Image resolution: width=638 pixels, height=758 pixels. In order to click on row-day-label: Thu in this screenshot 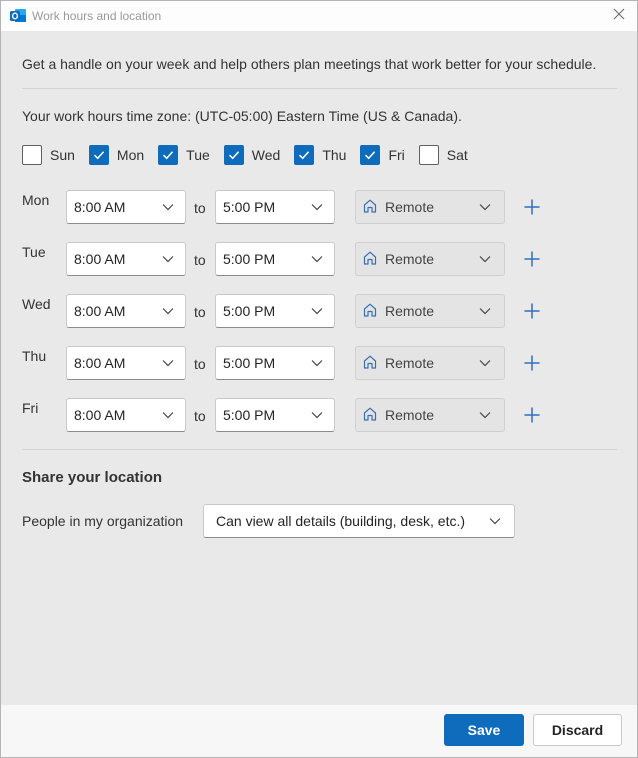, I will do `click(34, 356)`.